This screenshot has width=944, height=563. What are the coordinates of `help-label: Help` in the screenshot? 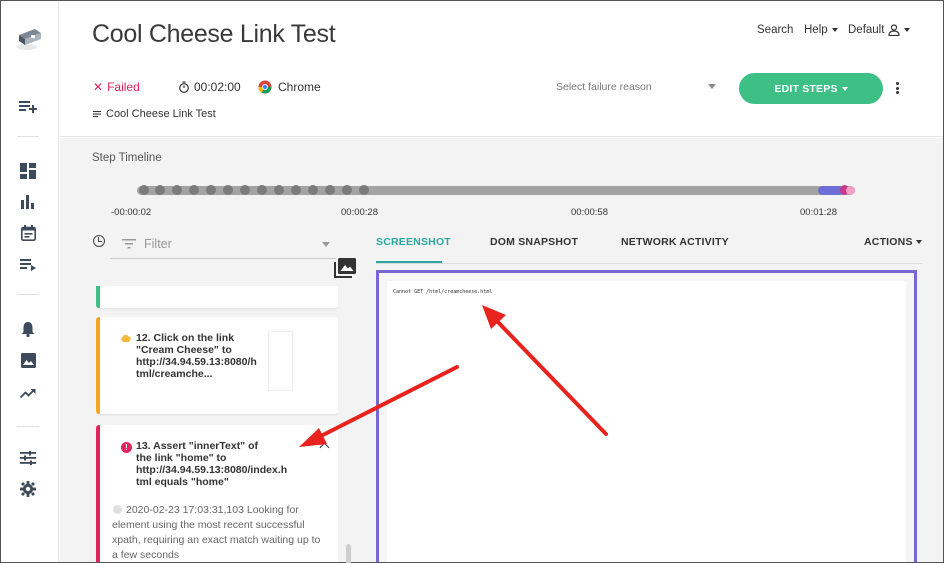 It's located at (816, 30).